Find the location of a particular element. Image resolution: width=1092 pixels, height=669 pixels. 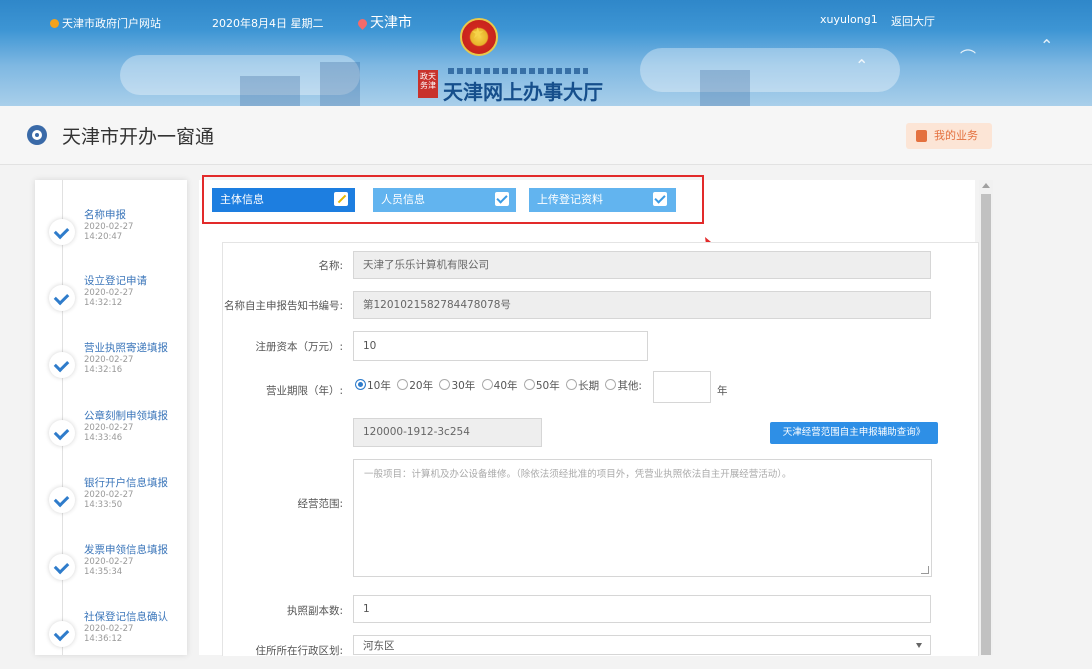

name-label: 名称: is located at coordinates (330, 266).